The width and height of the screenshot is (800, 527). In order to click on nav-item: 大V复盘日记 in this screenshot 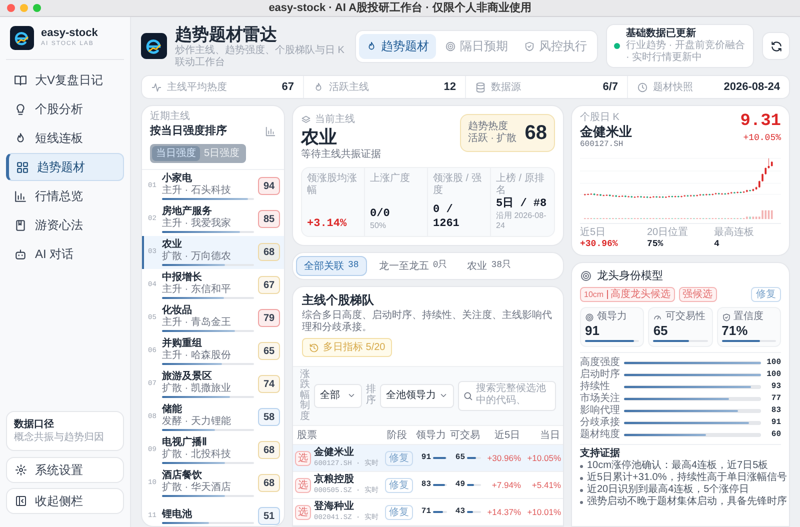, I will do `click(65, 80)`.